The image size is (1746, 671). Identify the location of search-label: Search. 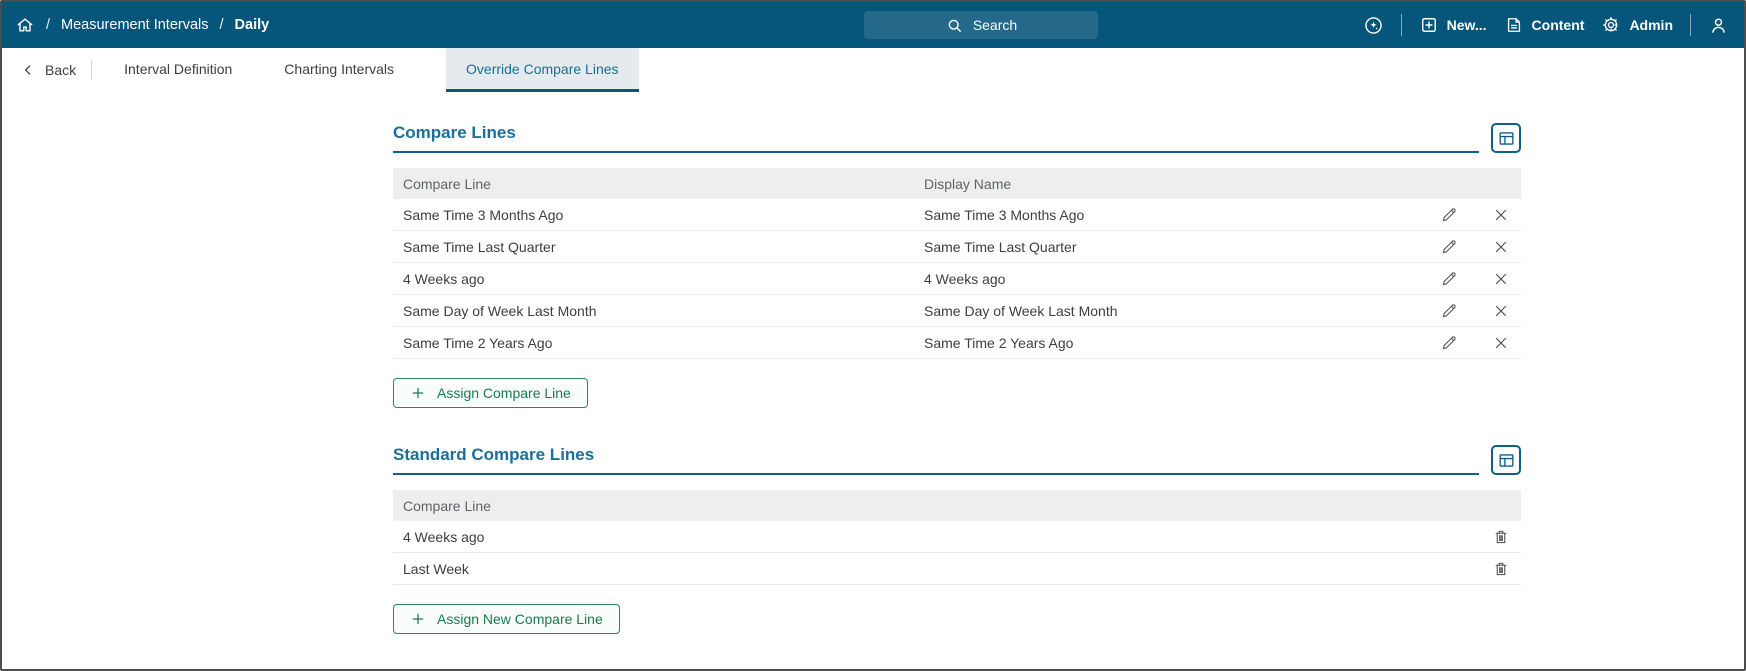
(995, 25).